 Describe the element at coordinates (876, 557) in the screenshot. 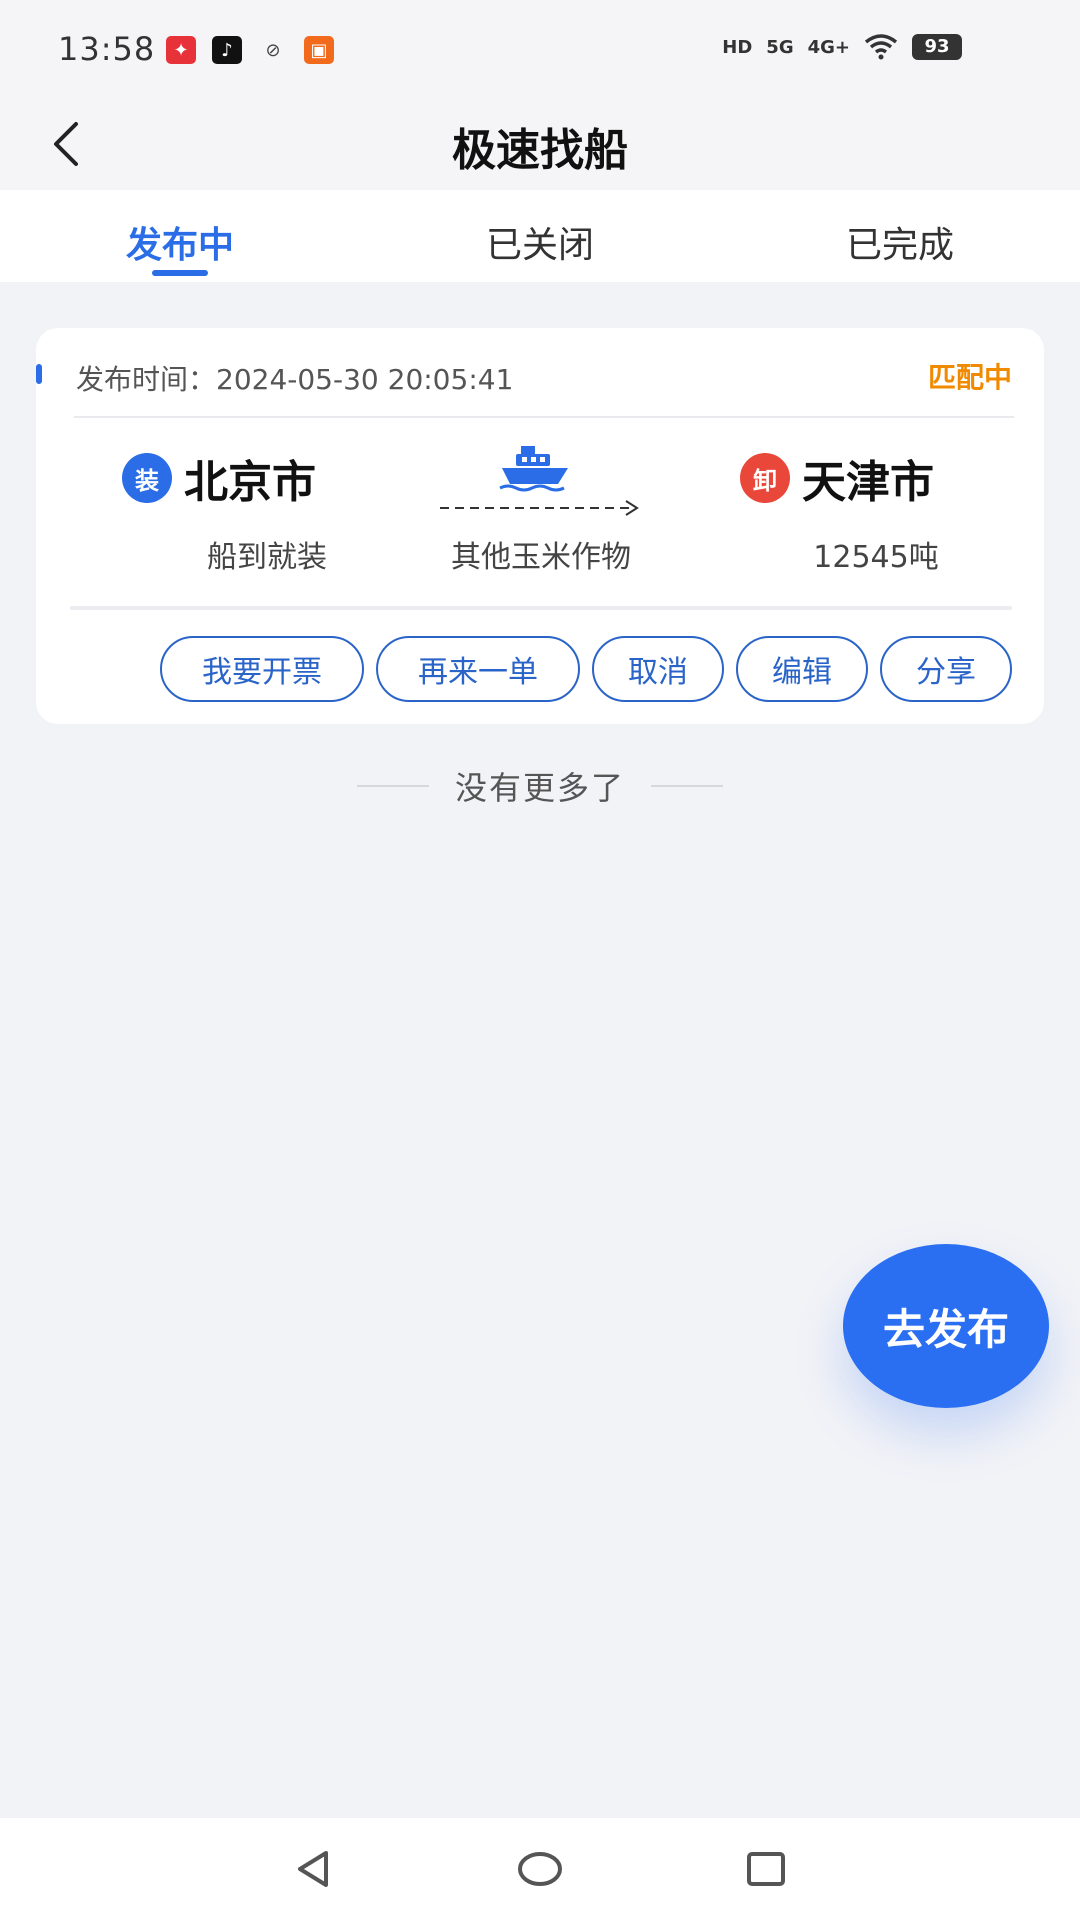

I see `cargo-weight: 12545吨` at that location.